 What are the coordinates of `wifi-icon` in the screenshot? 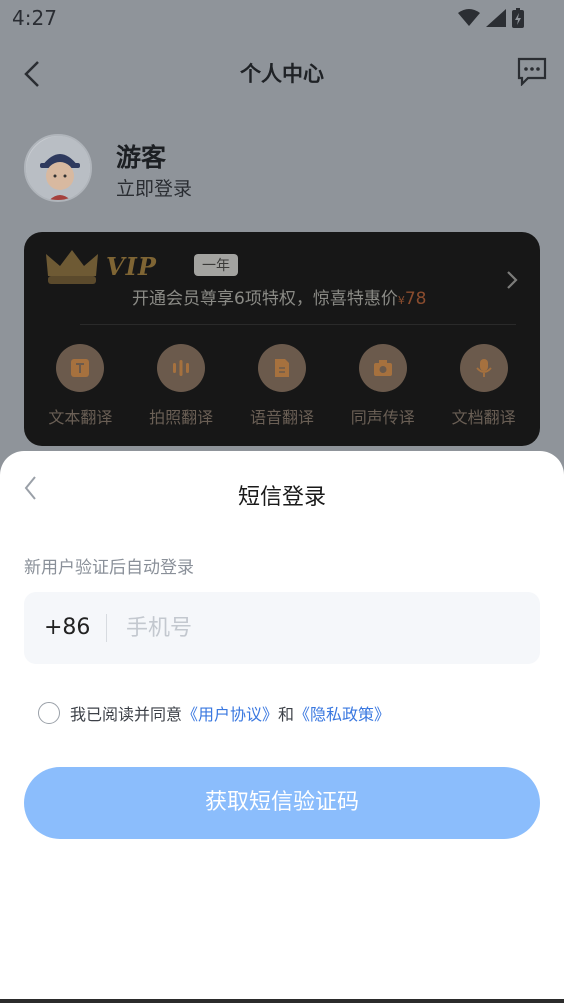 It's located at (469, 17).